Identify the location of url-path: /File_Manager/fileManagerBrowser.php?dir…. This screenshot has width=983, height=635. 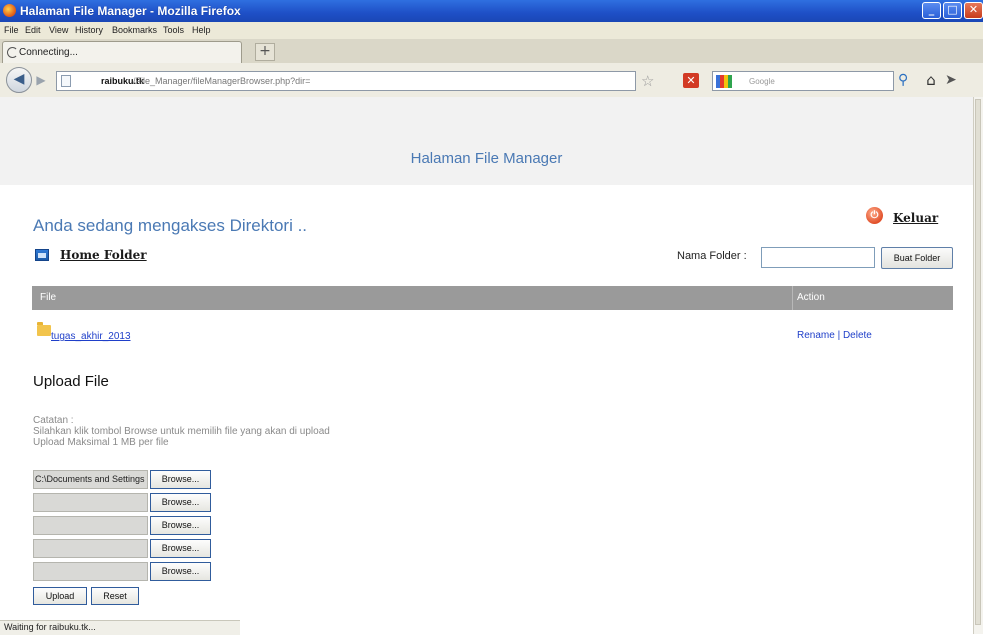
(222, 81).